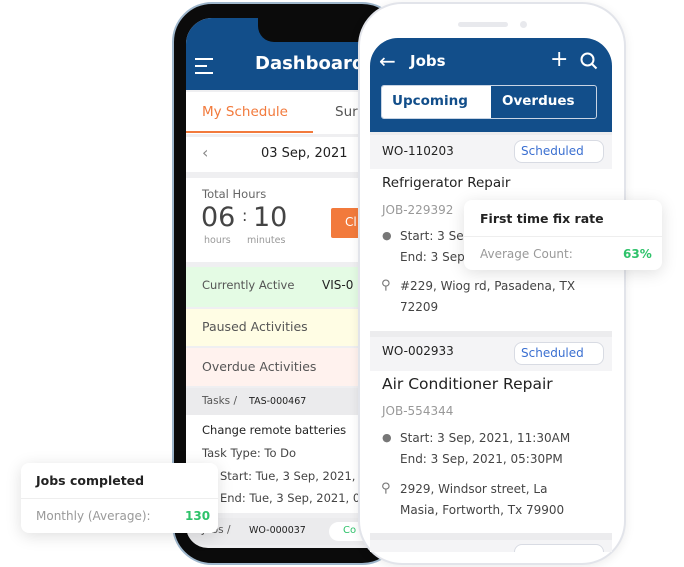  What do you see at coordinates (559, 59) in the screenshot?
I see `add-icon: +` at bounding box center [559, 59].